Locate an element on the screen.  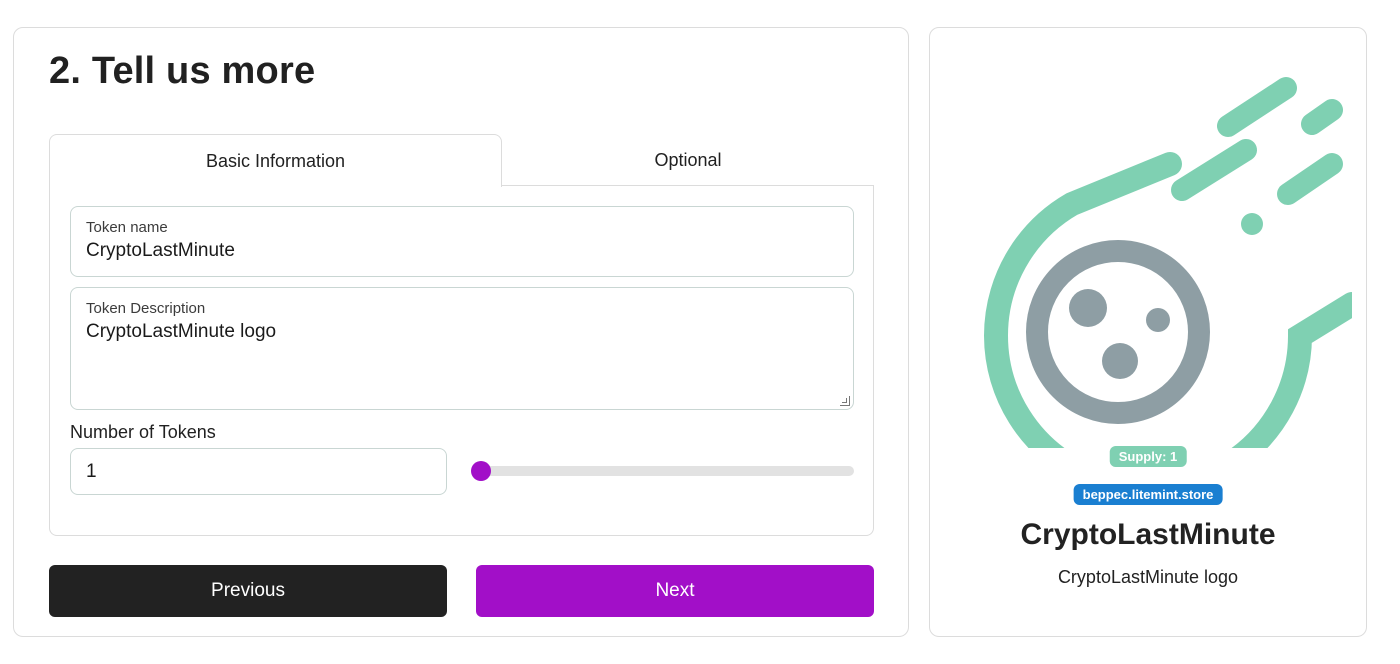
tab-basic-information: Basic Information is located at coordinates (275, 160).